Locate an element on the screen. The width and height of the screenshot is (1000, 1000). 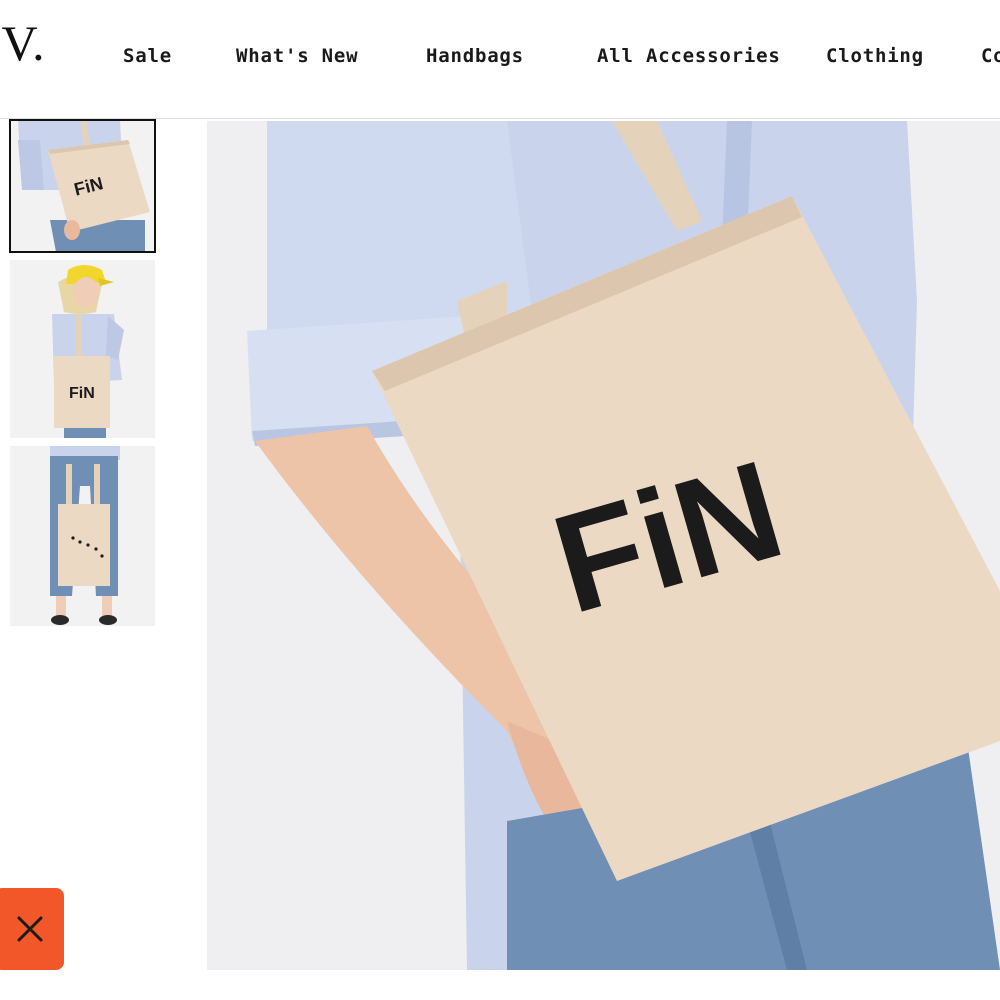
thumbnail-1-image: FiN is located at coordinates (82, 186).